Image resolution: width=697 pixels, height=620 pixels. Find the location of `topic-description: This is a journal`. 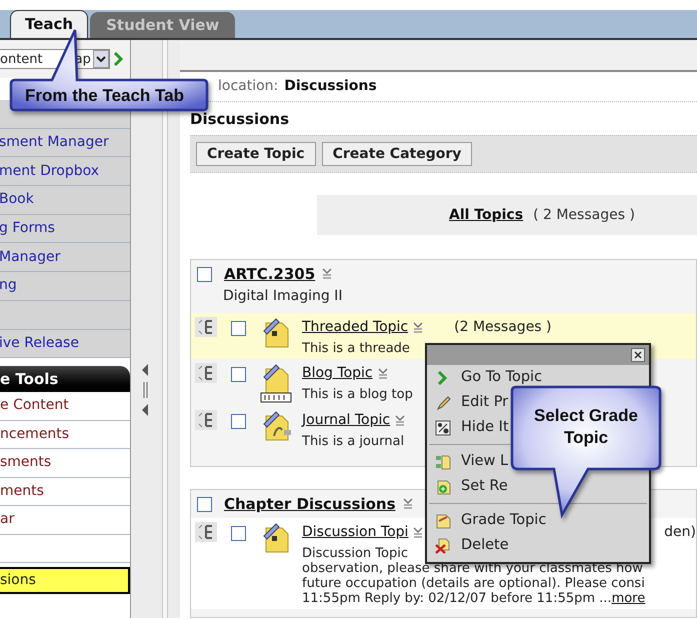

topic-description: This is a journal is located at coordinates (353, 441).